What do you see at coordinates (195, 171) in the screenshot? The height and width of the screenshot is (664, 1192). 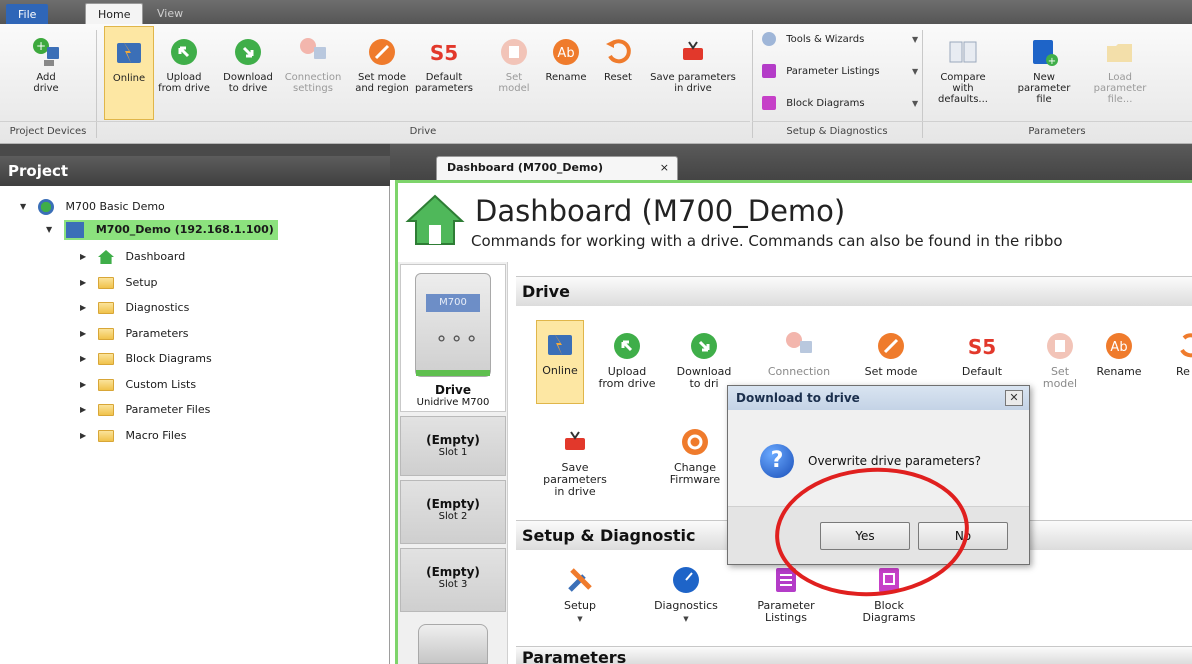 I see `project-panel-title: Project` at bounding box center [195, 171].